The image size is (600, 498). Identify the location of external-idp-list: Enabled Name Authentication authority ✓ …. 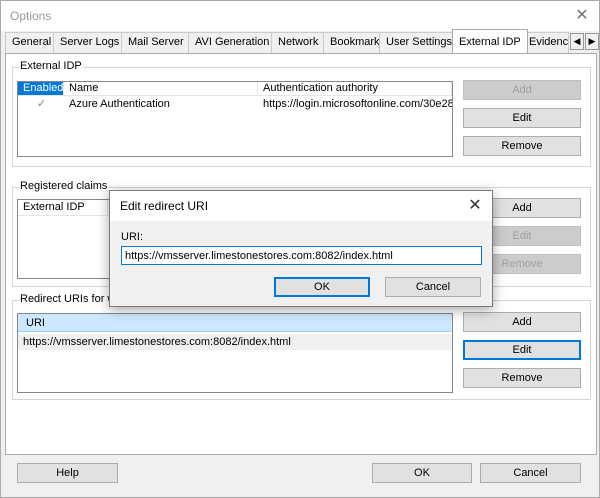
(235, 119).